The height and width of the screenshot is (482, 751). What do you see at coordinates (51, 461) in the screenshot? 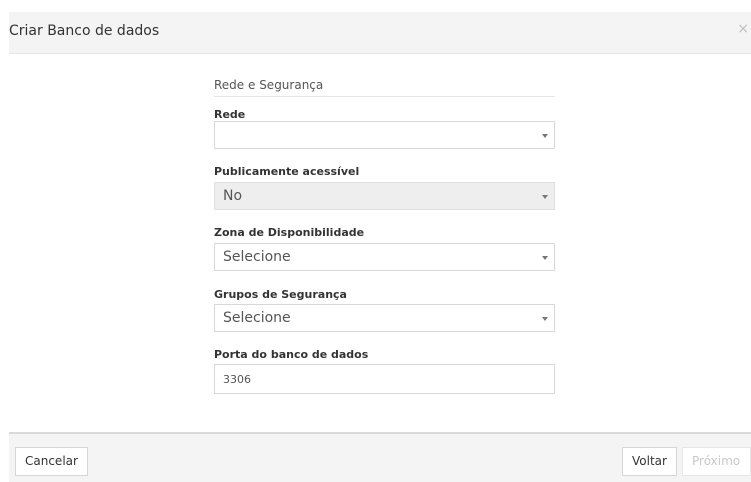
I see `cancel-button: Cancelar` at bounding box center [51, 461].